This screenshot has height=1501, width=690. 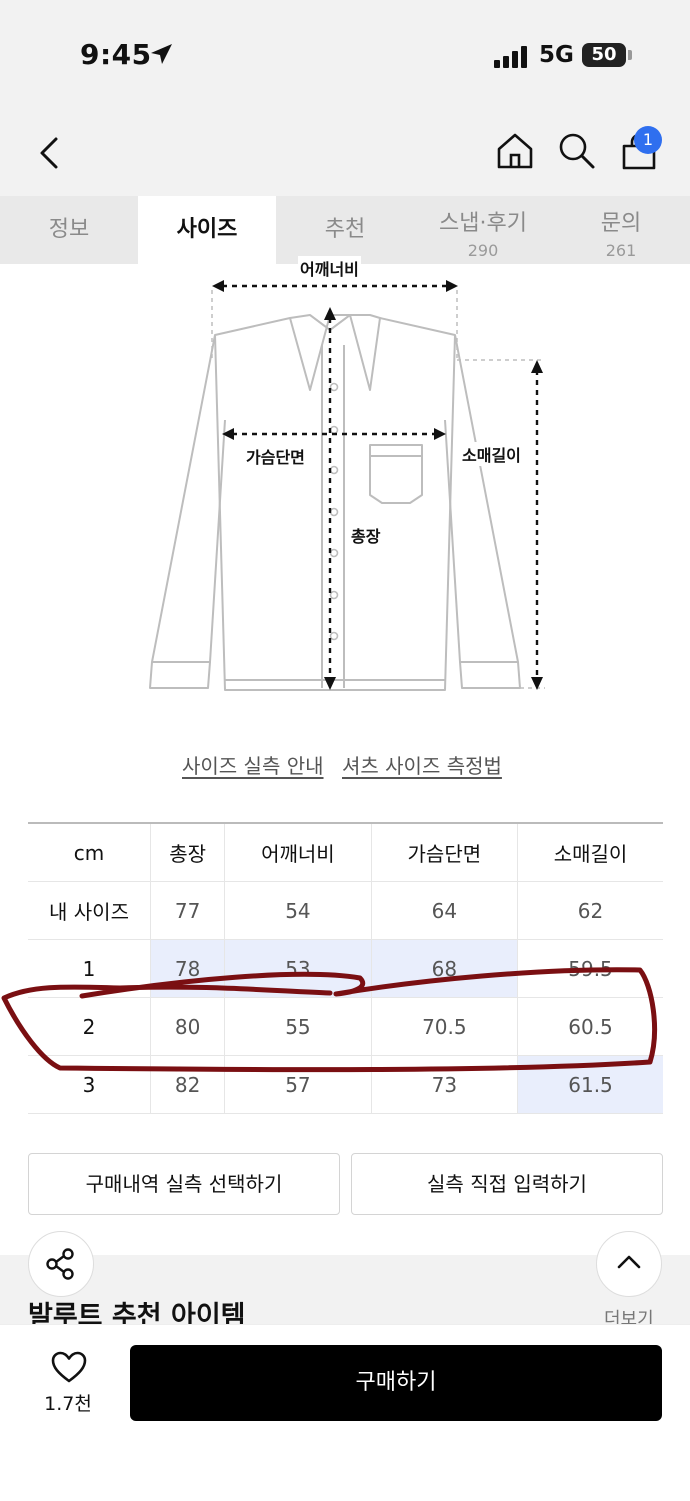 I want to click on scroll-top-button, so click(x=629, y=1264).